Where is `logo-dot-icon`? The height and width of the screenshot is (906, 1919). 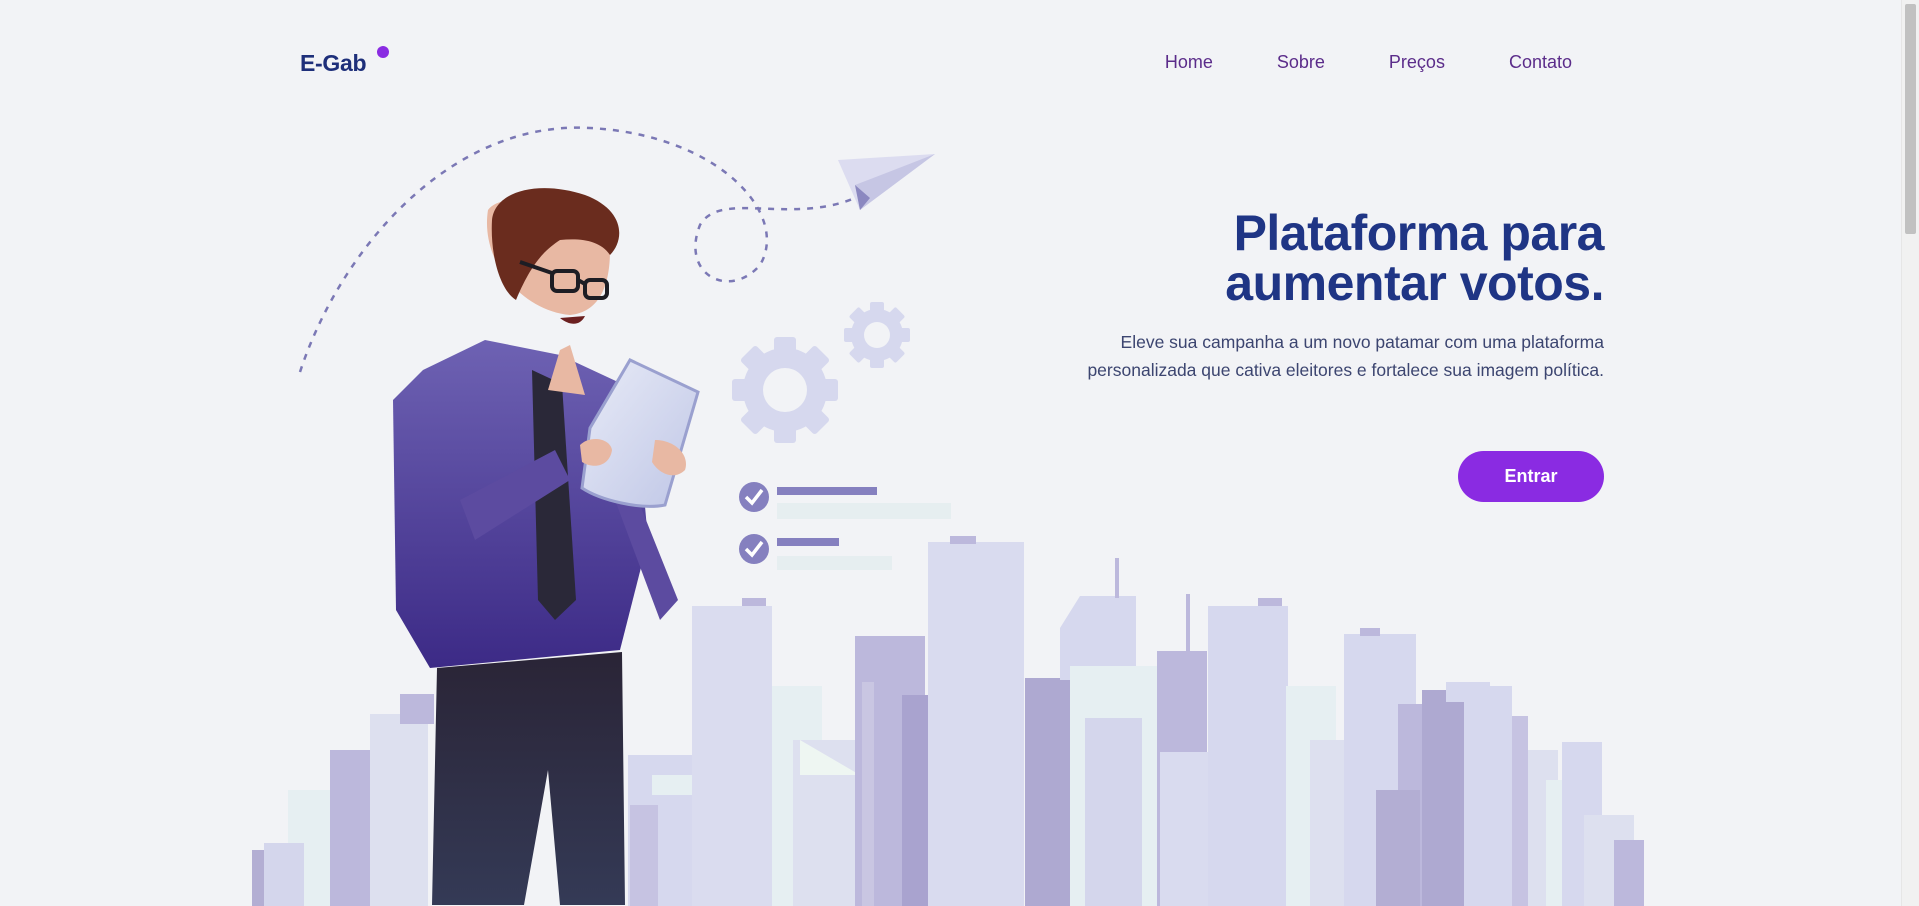
logo-dot-icon is located at coordinates (383, 52).